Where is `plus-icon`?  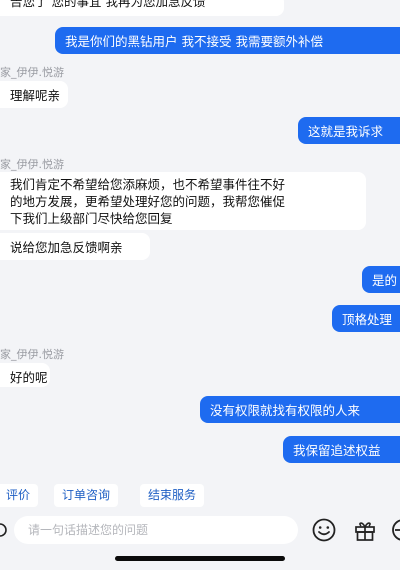 plus-icon is located at coordinates (395, 530).